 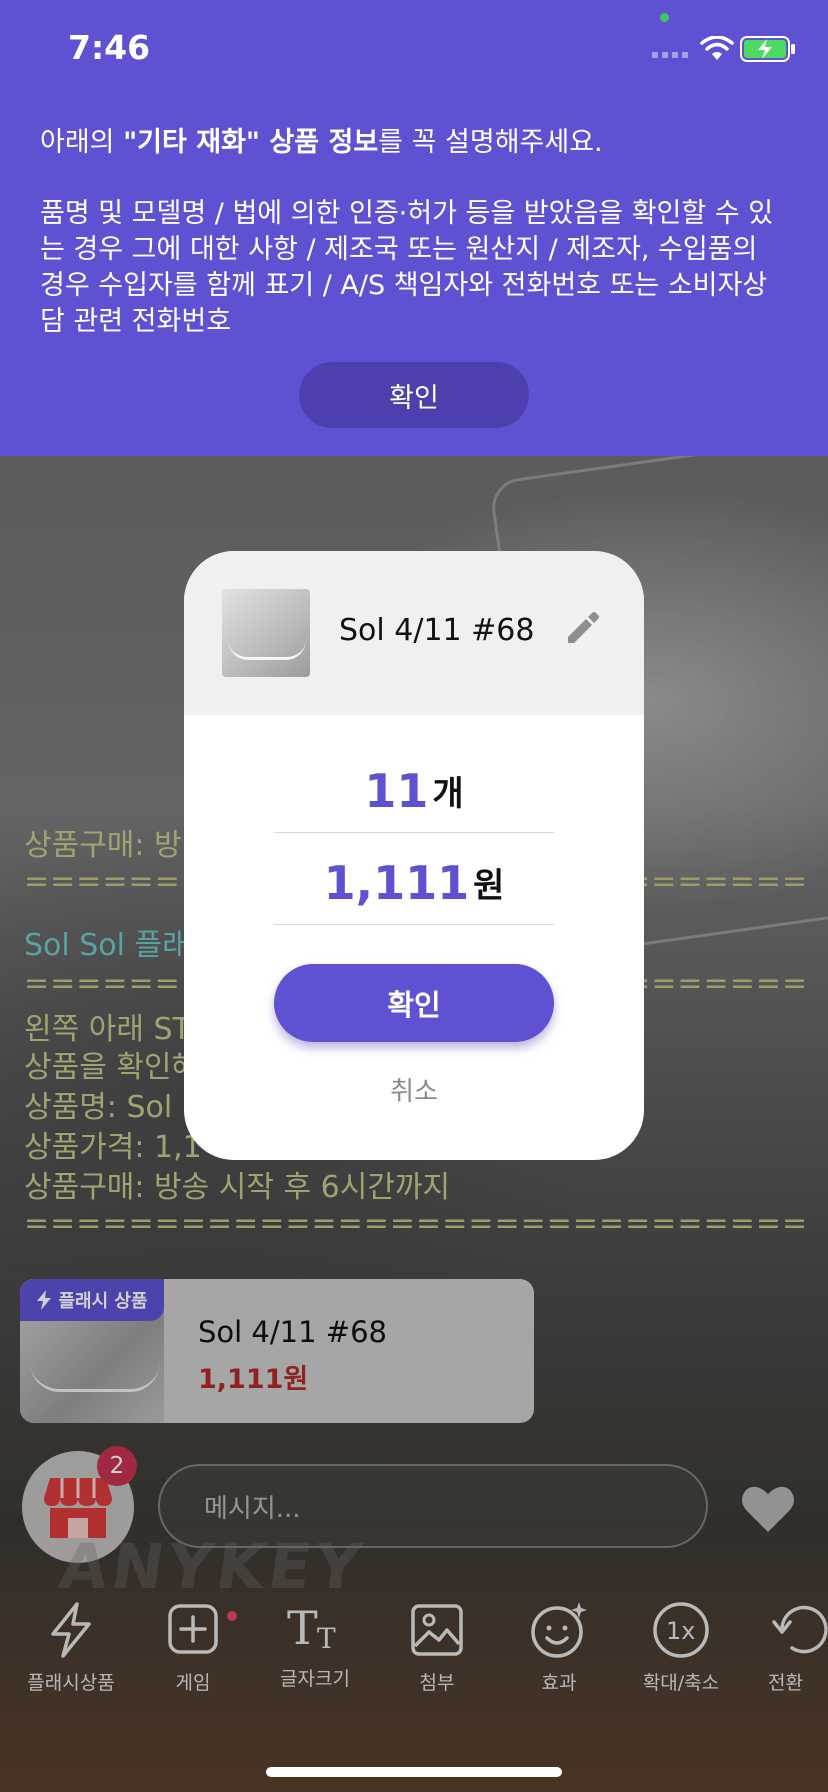 I want to click on quantity-value: 11, so click(x=396, y=790).